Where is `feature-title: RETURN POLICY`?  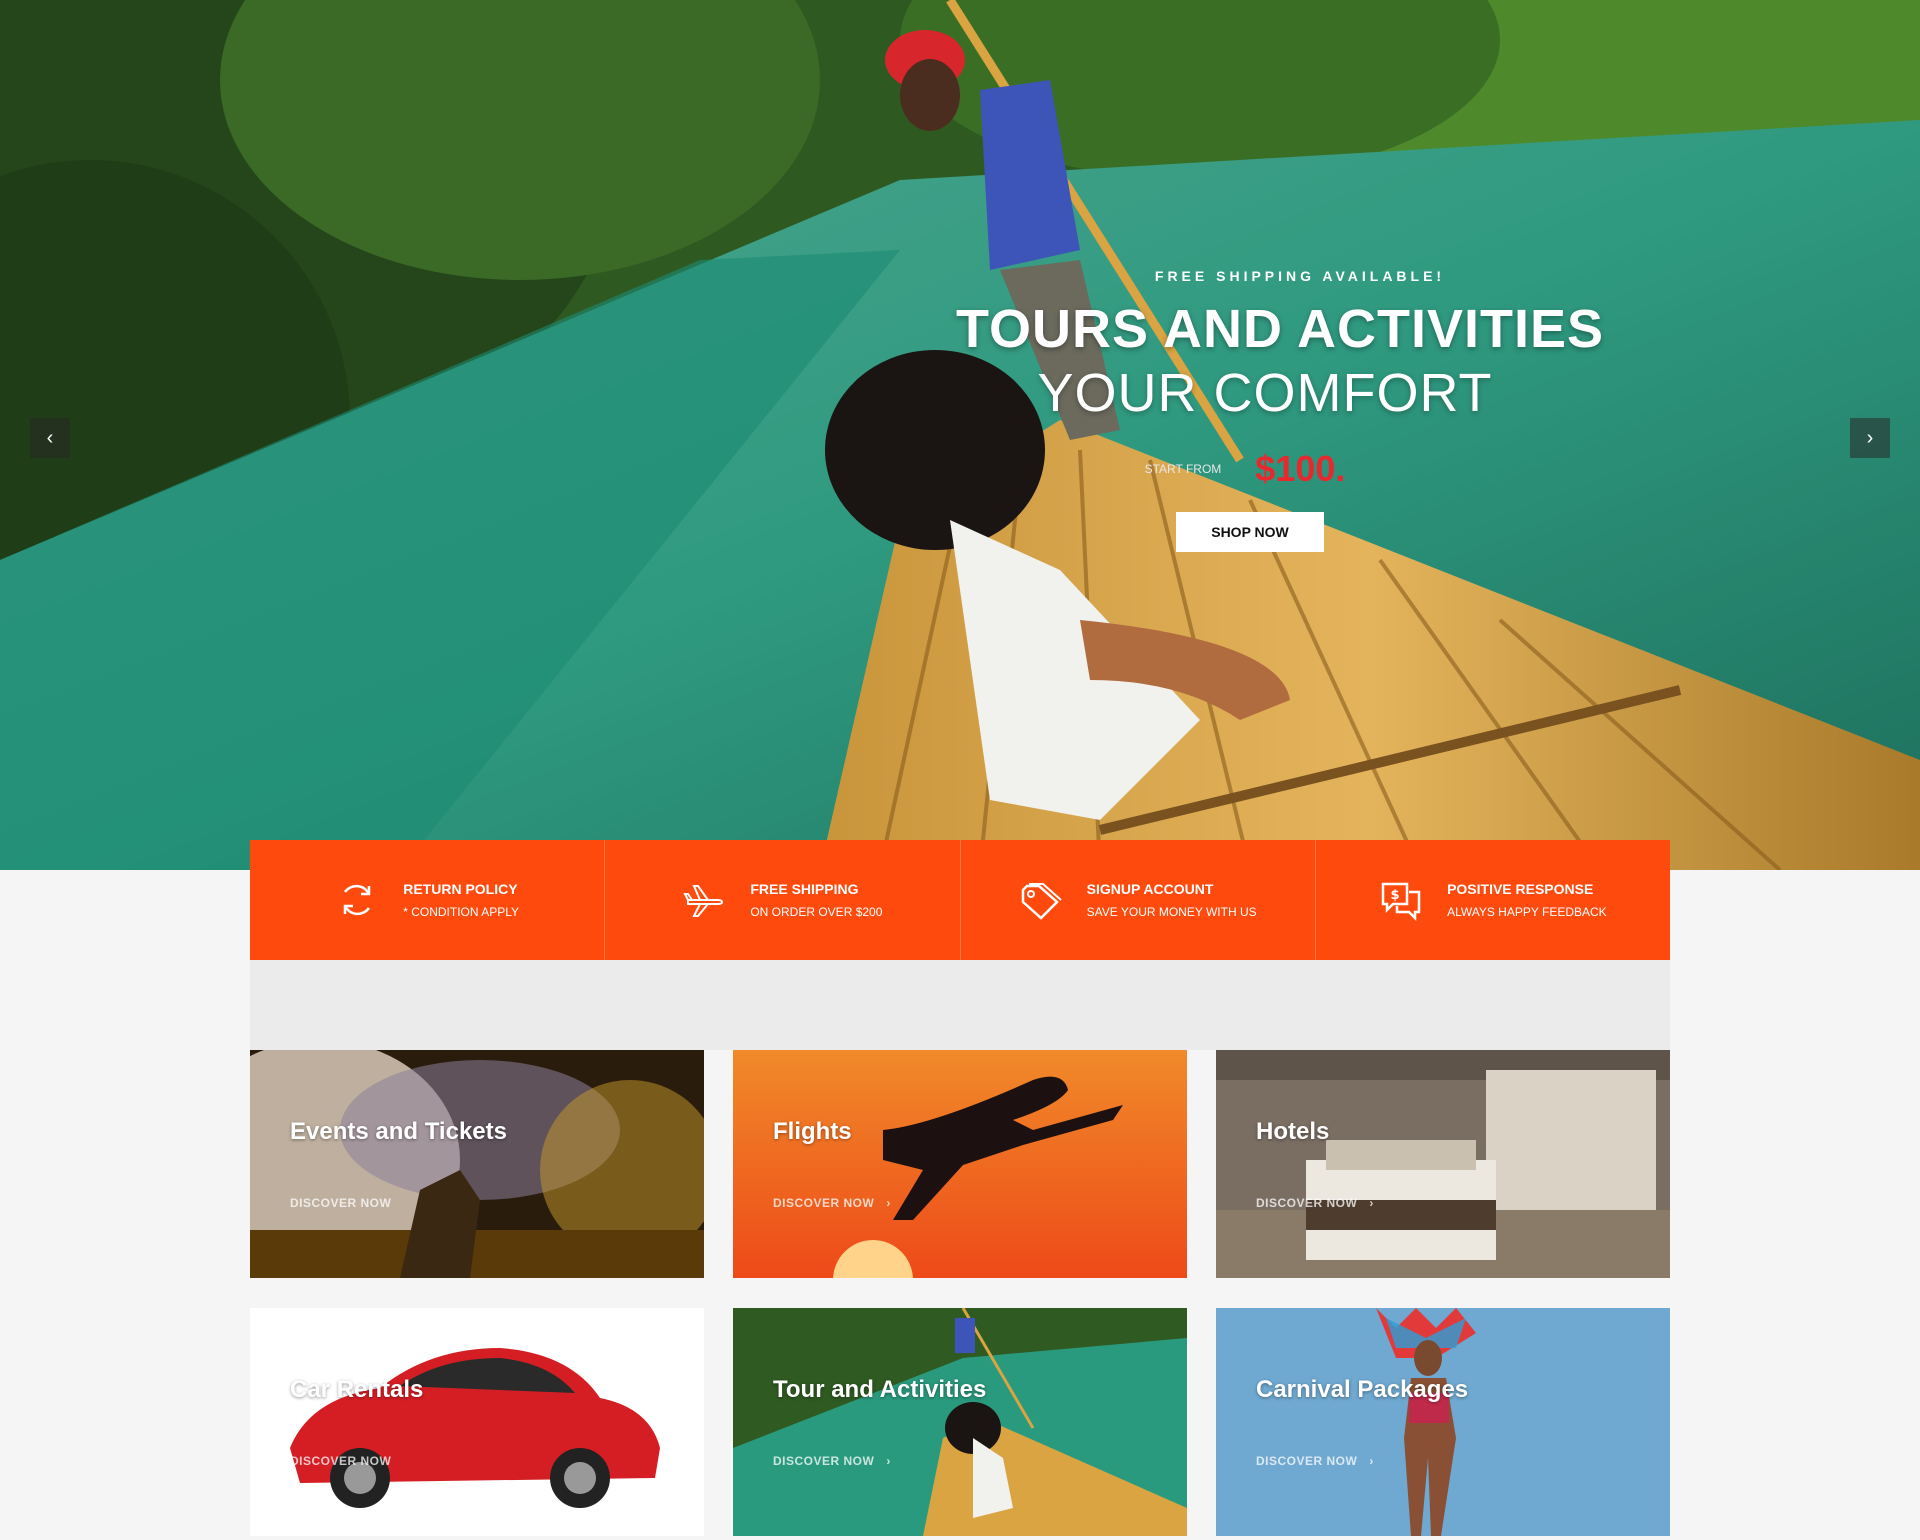 feature-title: RETURN POLICY is located at coordinates (460, 889).